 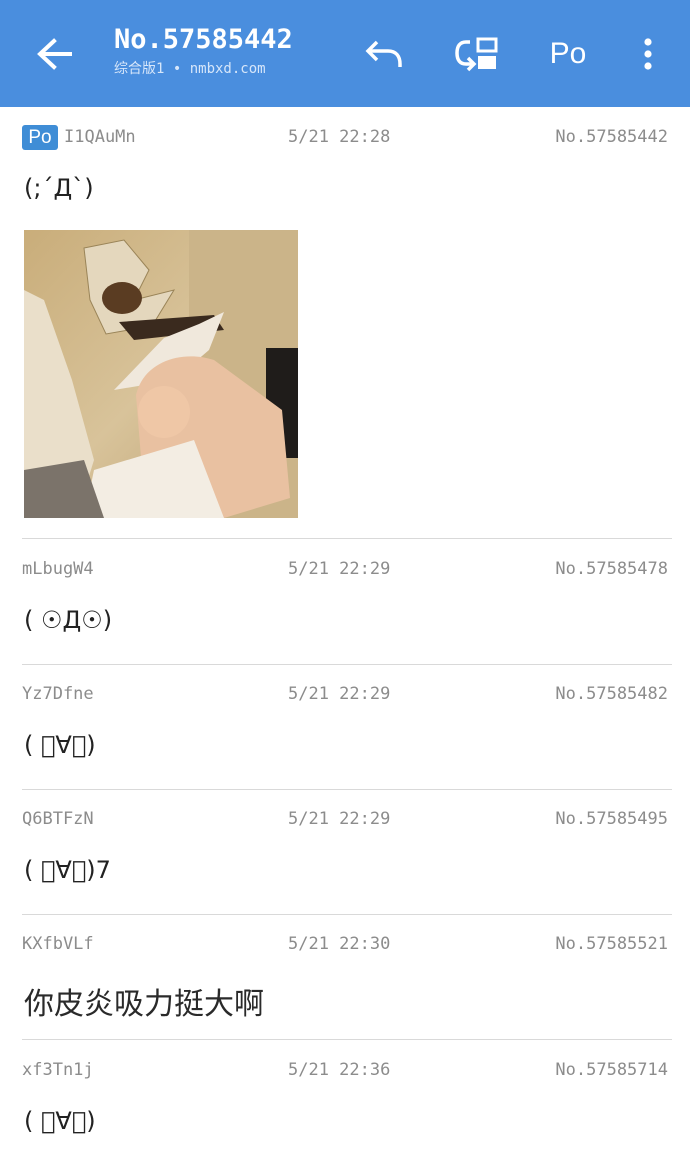 I want to click on post-meta: Yz7Dfne 5/21 22:29 No.57585482, so click(x=347, y=694).